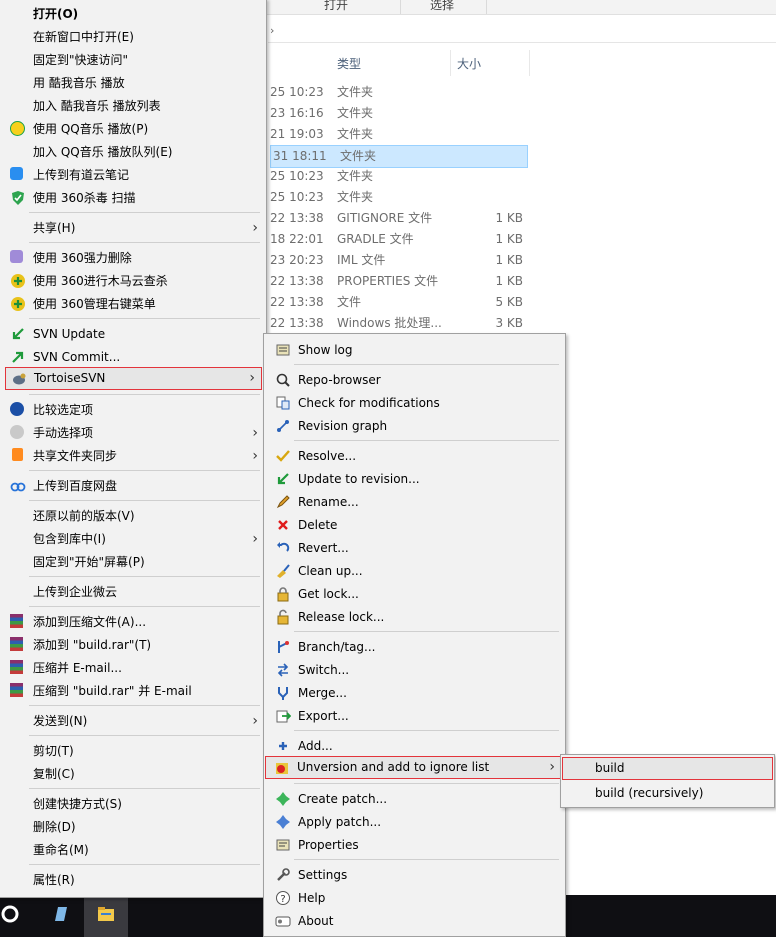 This screenshot has width=776, height=937. I want to click on menu-item-pin-quick-access: 固定到"快速访问", so click(132, 60).